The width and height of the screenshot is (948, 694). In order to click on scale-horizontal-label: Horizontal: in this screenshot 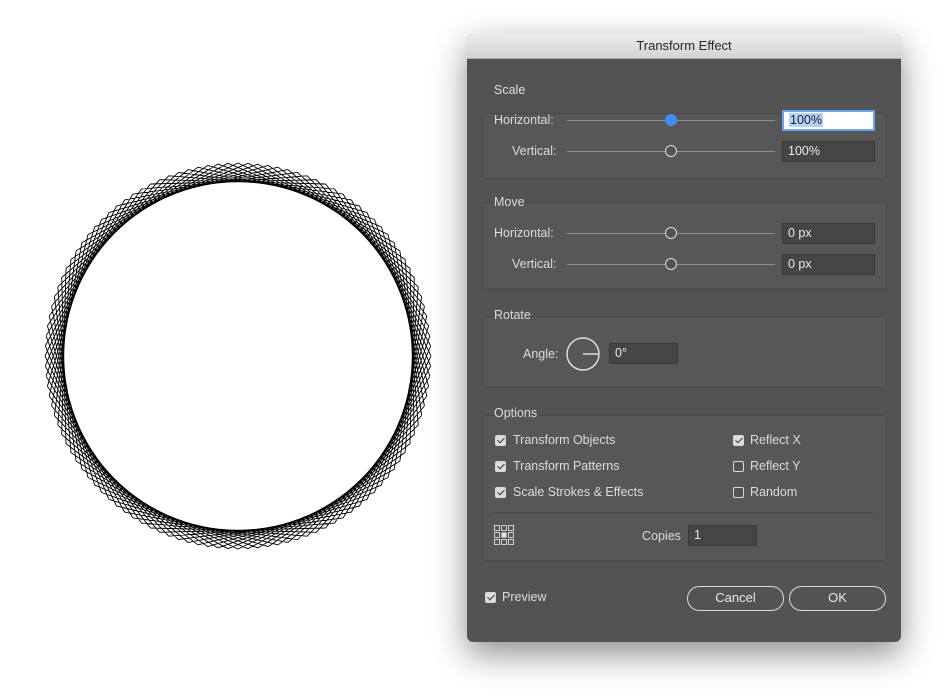, I will do `click(524, 120)`.